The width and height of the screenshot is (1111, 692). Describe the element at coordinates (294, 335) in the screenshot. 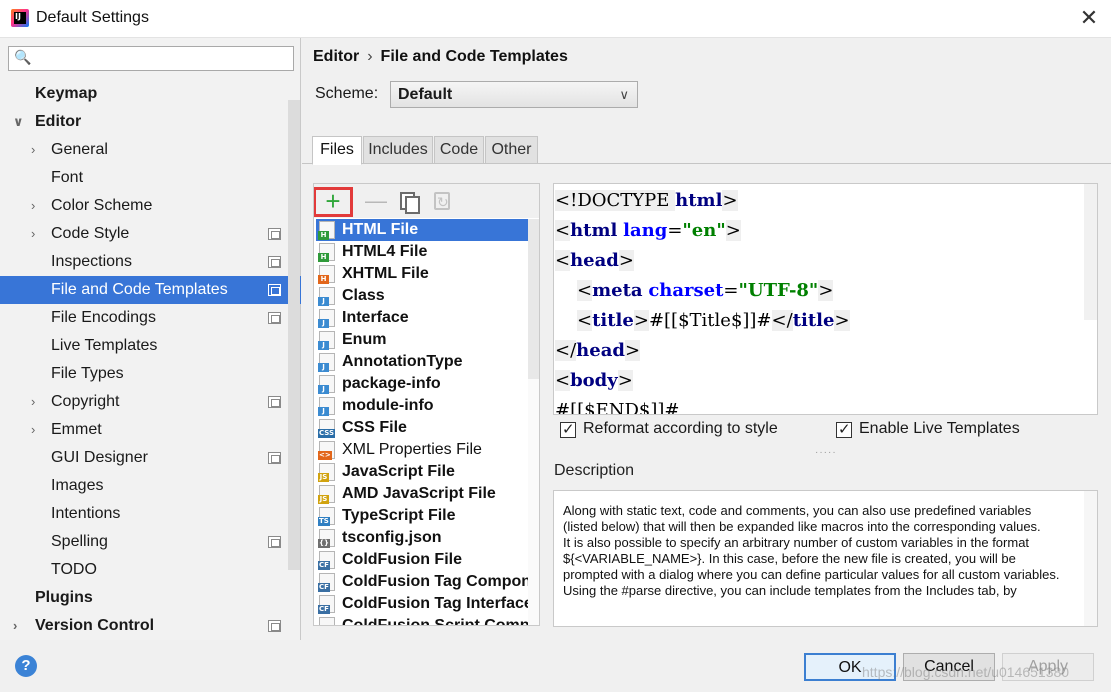

I see `sidebar-scrollbar` at that location.